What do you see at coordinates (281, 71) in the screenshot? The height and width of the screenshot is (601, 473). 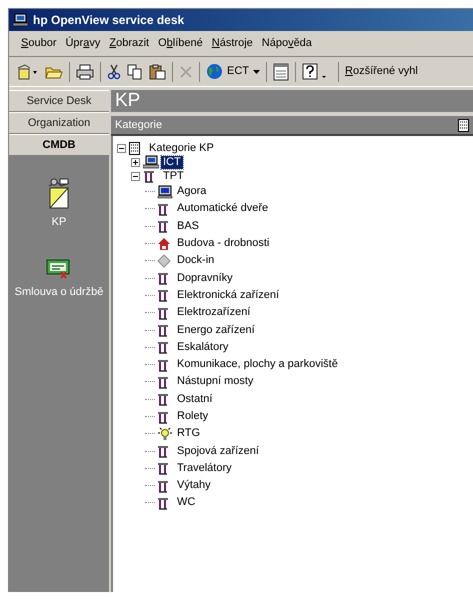 I see `form-icon` at bounding box center [281, 71].